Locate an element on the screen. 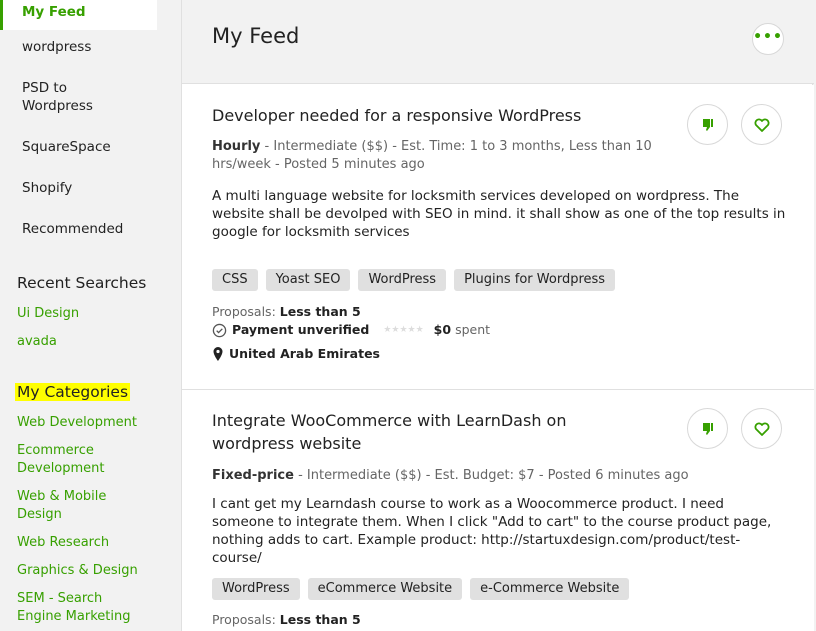 This screenshot has height=631, width=816. client-info: Payment unverified ★★★★★ $0 spent is located at coordinates (351, 330).